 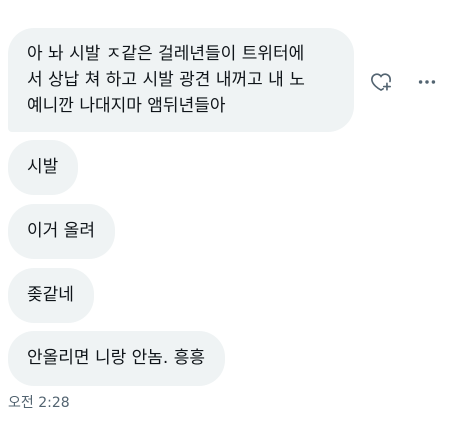 I want to click on message-bubble: 안올리면 니랑 안놈. 흥흥, so click(x=117, y=358).